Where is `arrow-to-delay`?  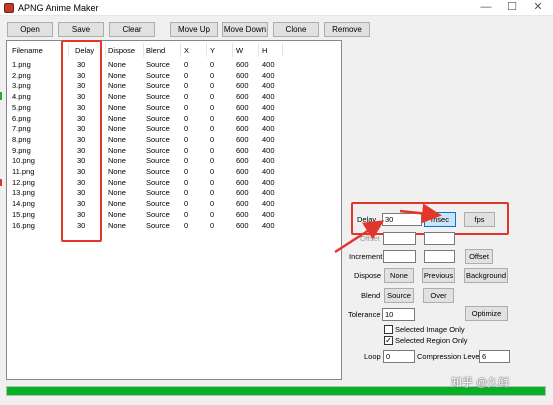
arrow-to-delay is located at coordinates (359, 237).